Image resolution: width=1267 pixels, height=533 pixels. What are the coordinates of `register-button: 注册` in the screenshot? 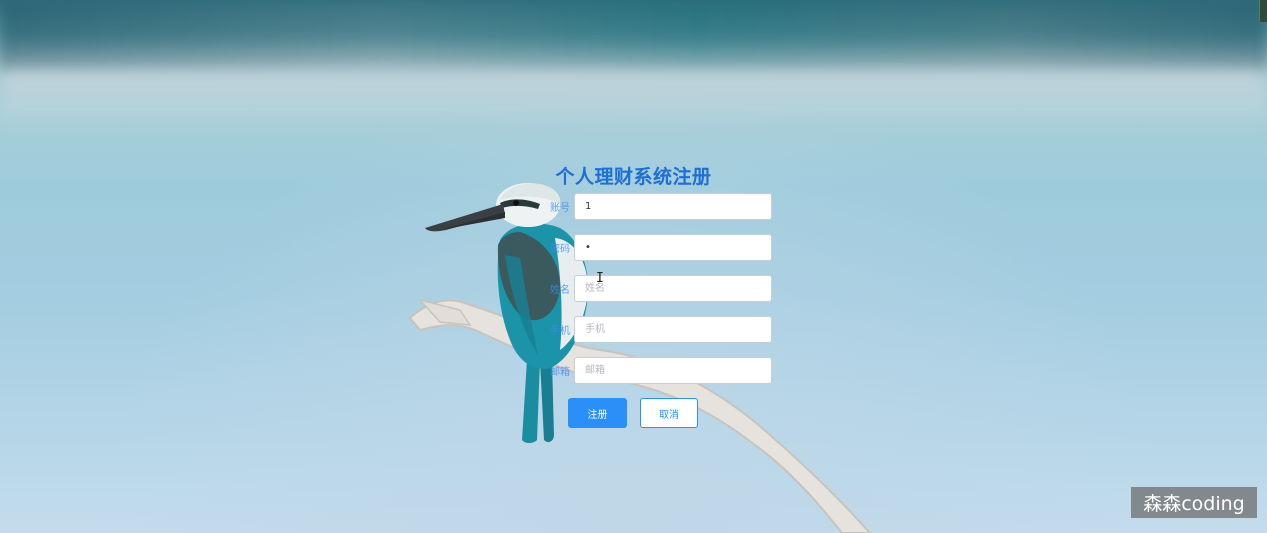 It's located at (597, 413).